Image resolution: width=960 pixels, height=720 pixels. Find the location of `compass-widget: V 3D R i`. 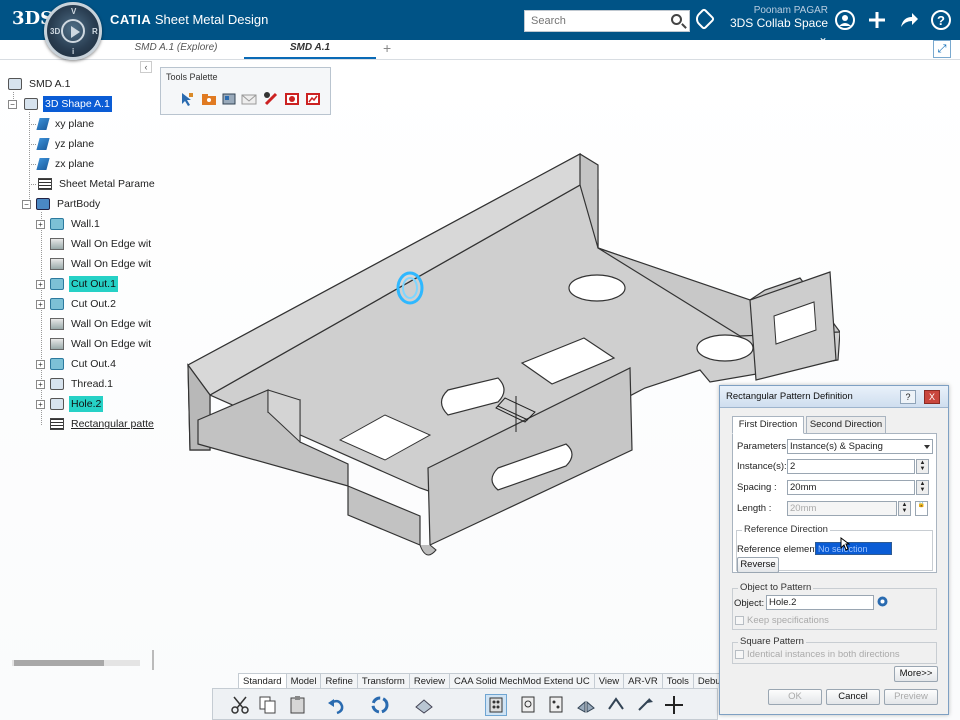

compass-widget: V 3D R i is located at coordinates (73, 31).